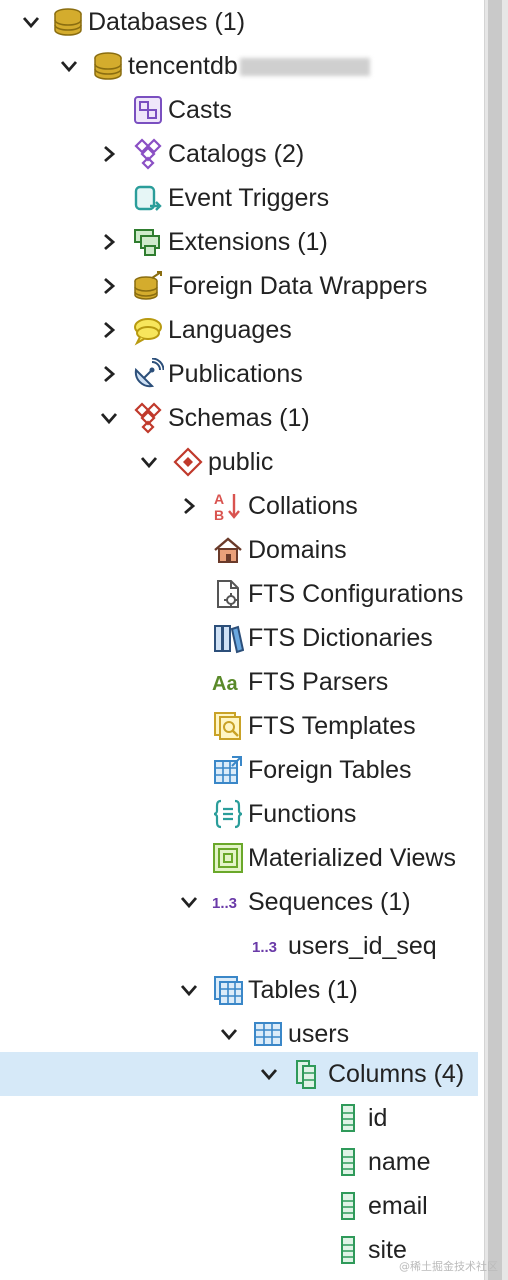 The height and width of the screenshot is (1280, 508). I want to click on foreign-data-wrapper-icon, so click(148, 286).